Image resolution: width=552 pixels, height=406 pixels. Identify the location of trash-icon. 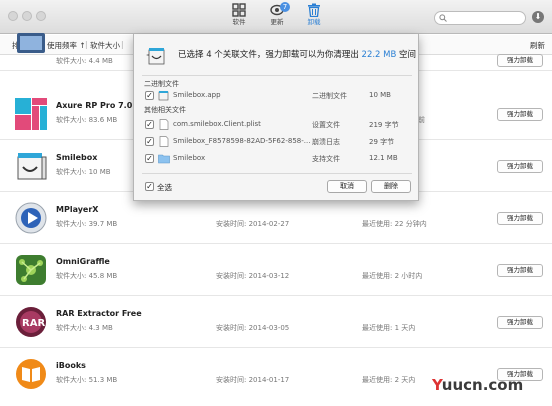
(314, 10).